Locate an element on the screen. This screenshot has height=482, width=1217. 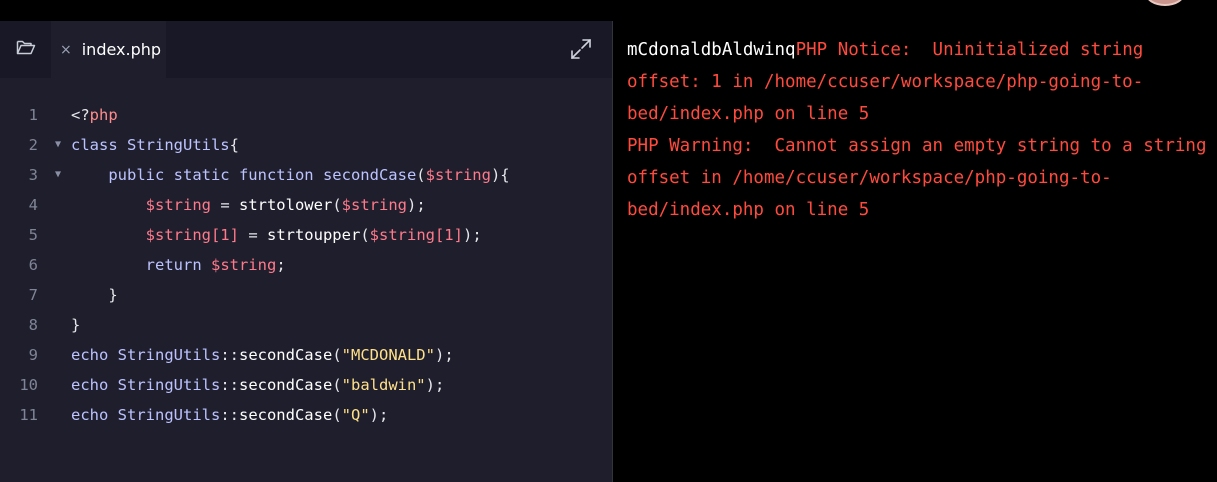
code-token: "MCDONALD" is located at coordinates (388, 355).